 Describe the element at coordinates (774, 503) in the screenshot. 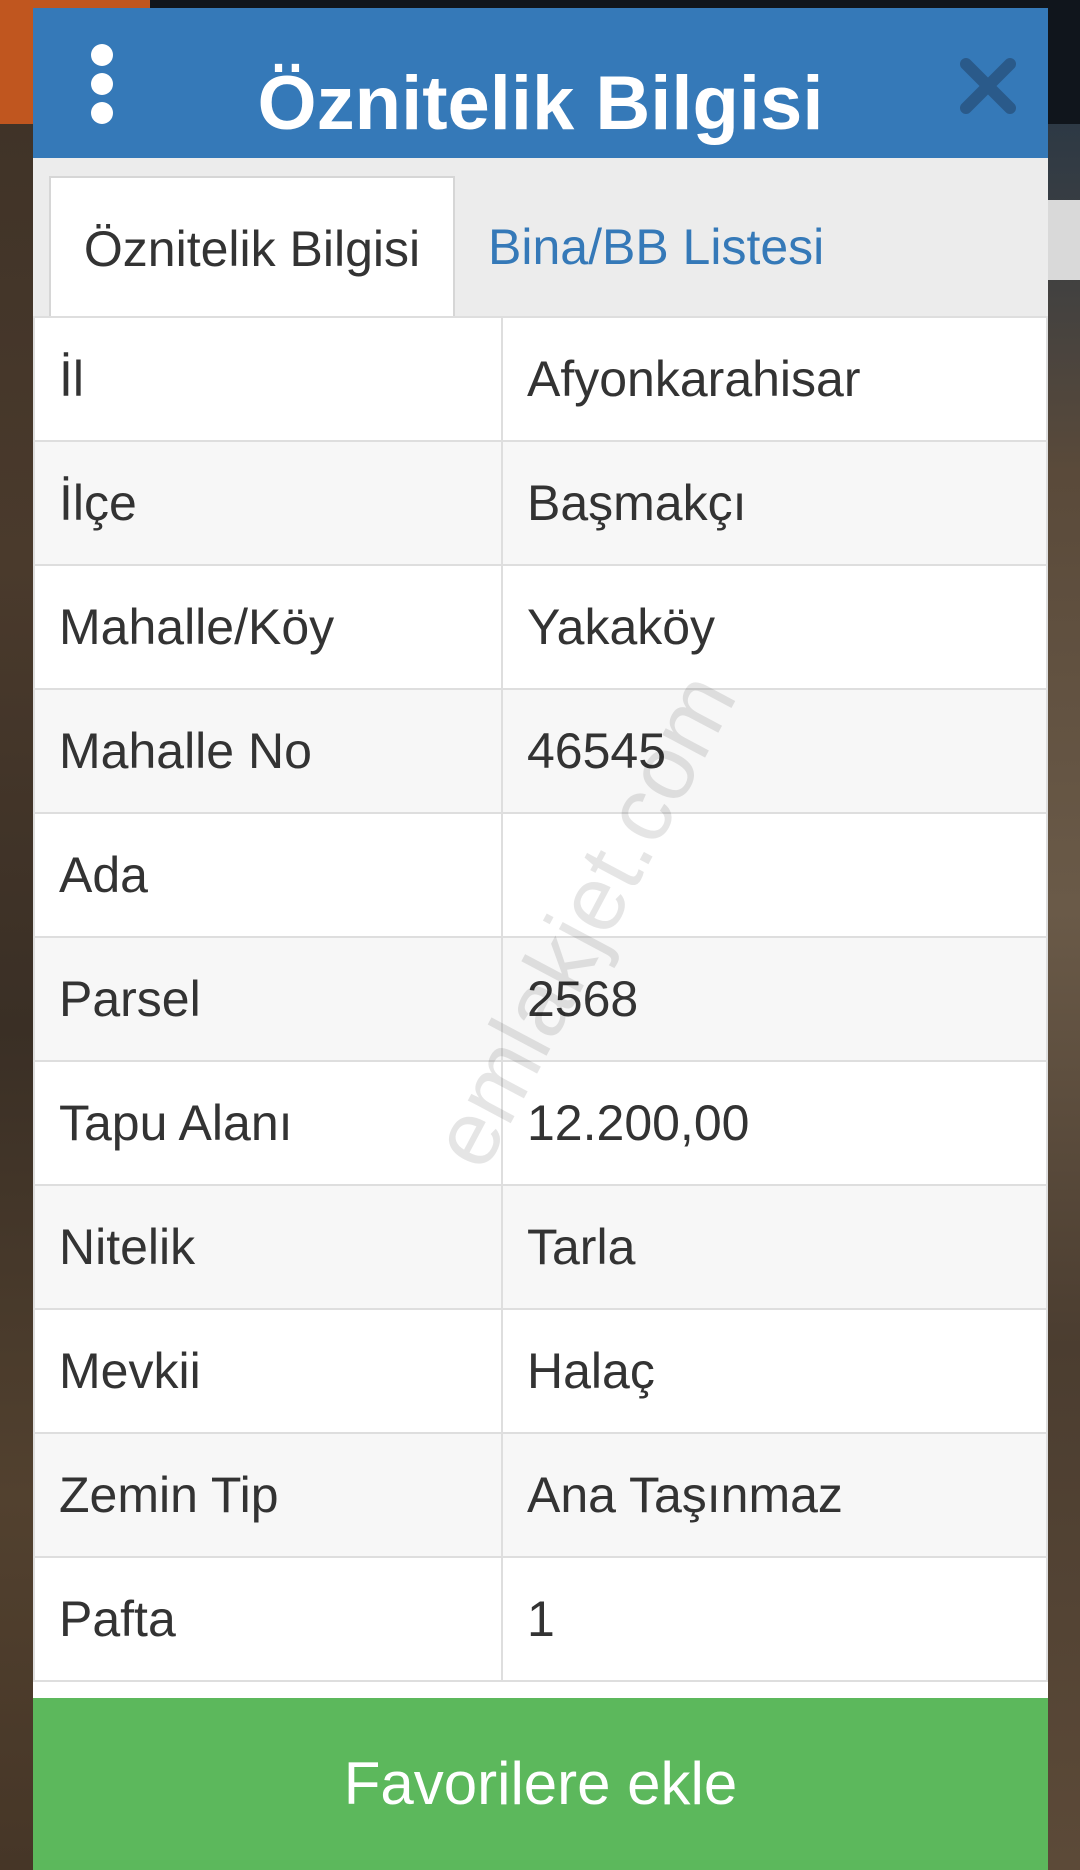

I see `attribute-value: Başmakçı` at that location.